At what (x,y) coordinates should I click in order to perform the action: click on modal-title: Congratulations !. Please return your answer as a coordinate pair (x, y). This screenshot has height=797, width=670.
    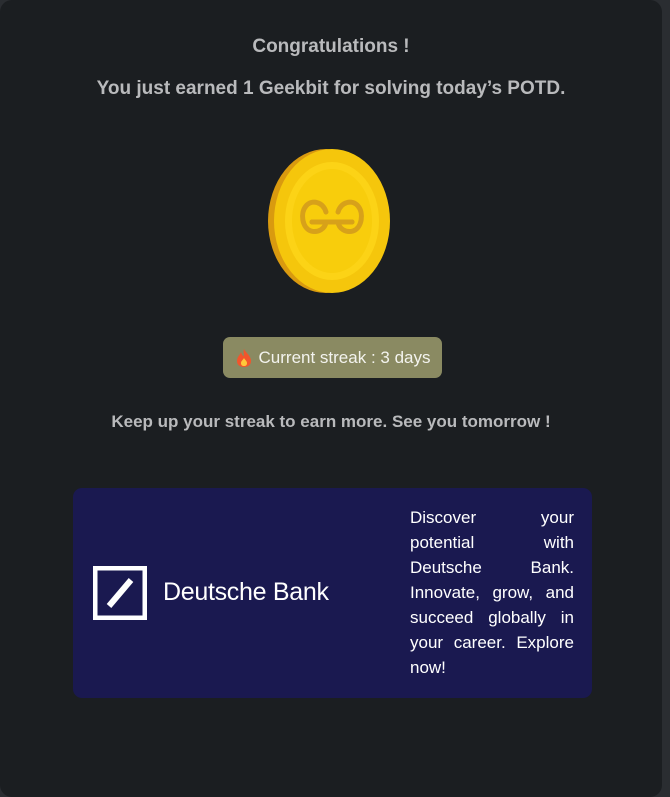
    Looking at the image, I should click on (331, 46).